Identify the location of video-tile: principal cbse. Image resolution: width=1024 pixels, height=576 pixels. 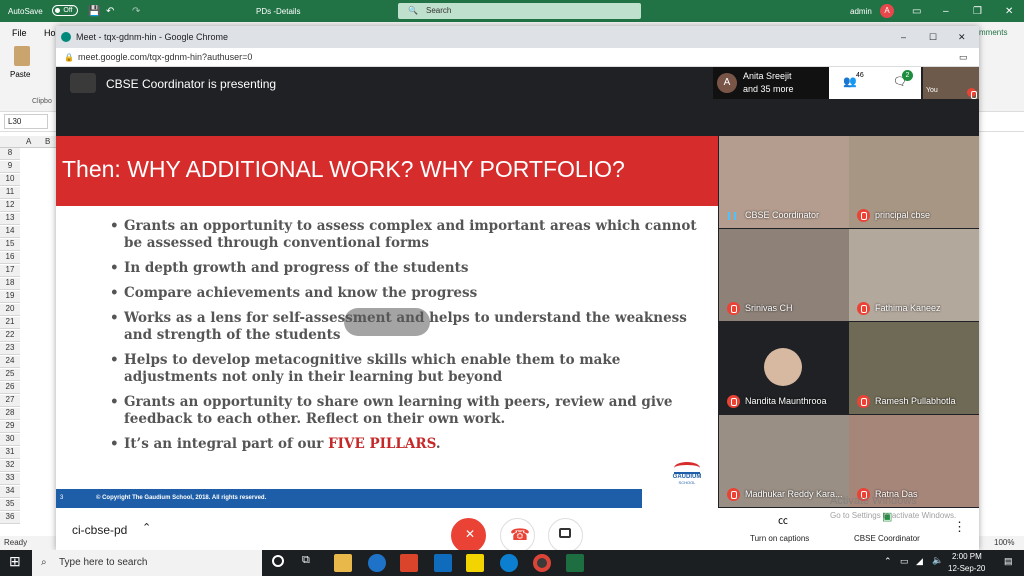
(914, 182).